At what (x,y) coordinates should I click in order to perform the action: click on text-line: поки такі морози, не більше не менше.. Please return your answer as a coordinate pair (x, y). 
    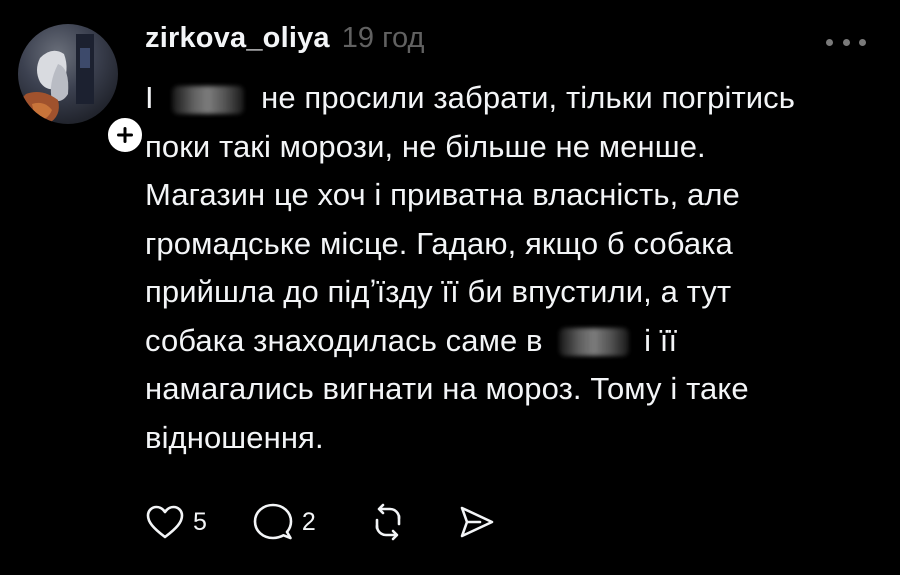
    Looking at the image, I should click on (425, 146).